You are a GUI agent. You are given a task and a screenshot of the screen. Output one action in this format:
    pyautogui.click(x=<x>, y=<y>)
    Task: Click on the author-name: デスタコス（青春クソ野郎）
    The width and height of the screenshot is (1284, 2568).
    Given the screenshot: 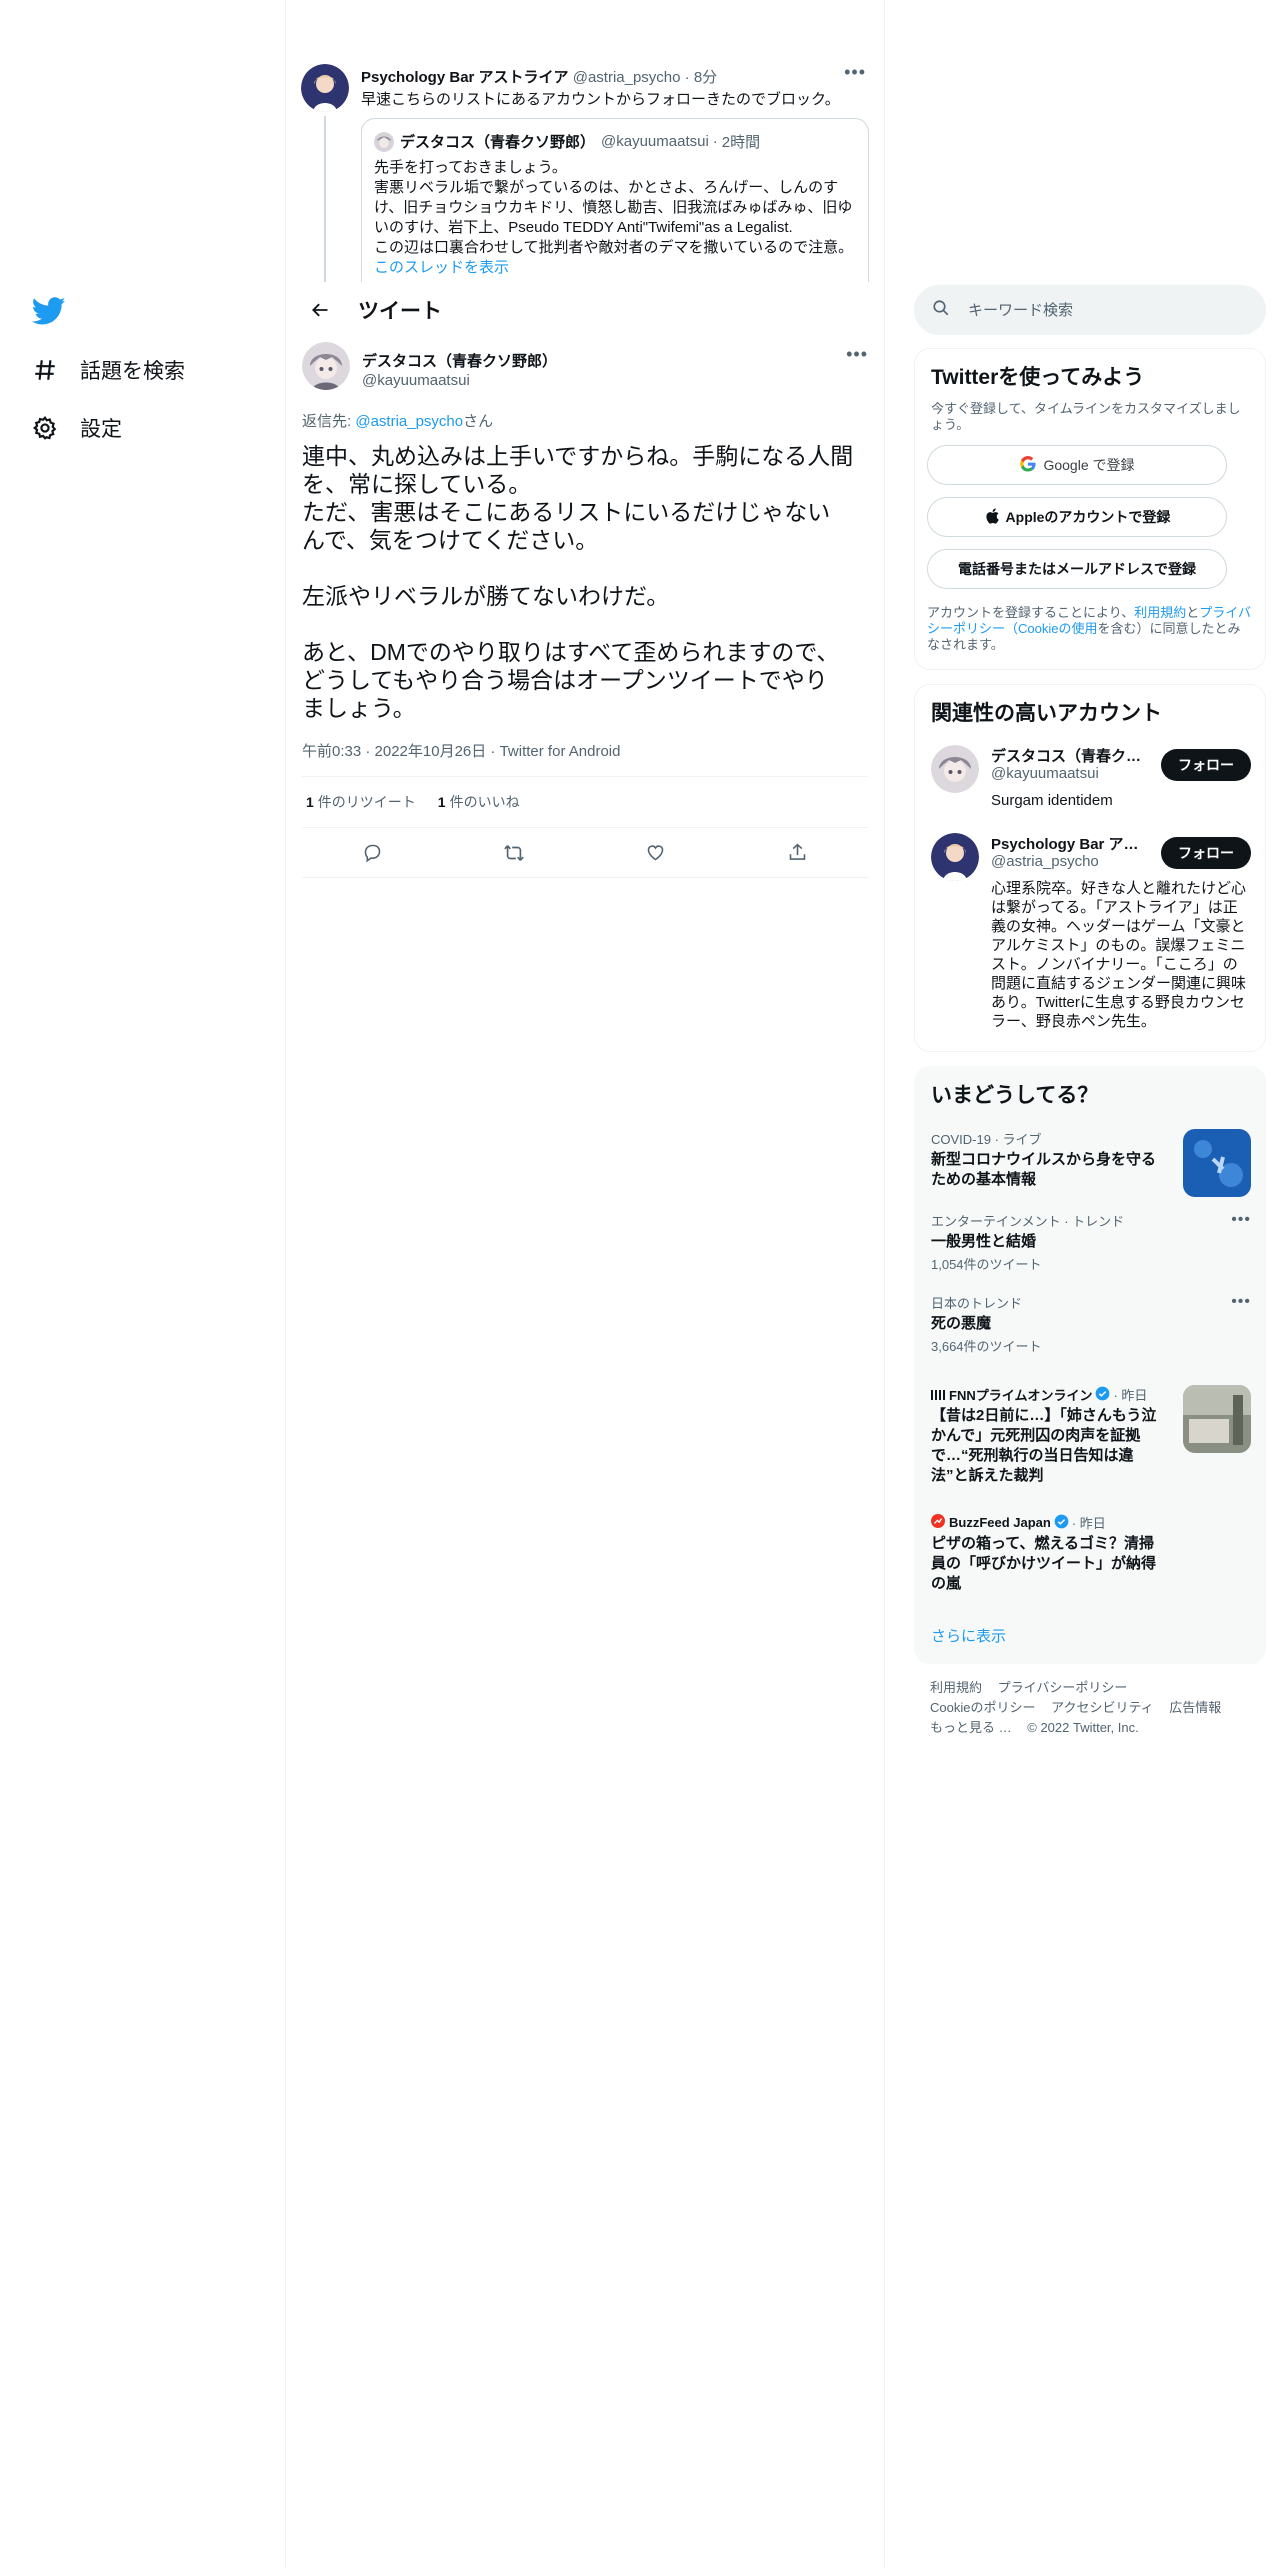 What is the action you would take?
    pyautogui.click(x=459, y=360)
    